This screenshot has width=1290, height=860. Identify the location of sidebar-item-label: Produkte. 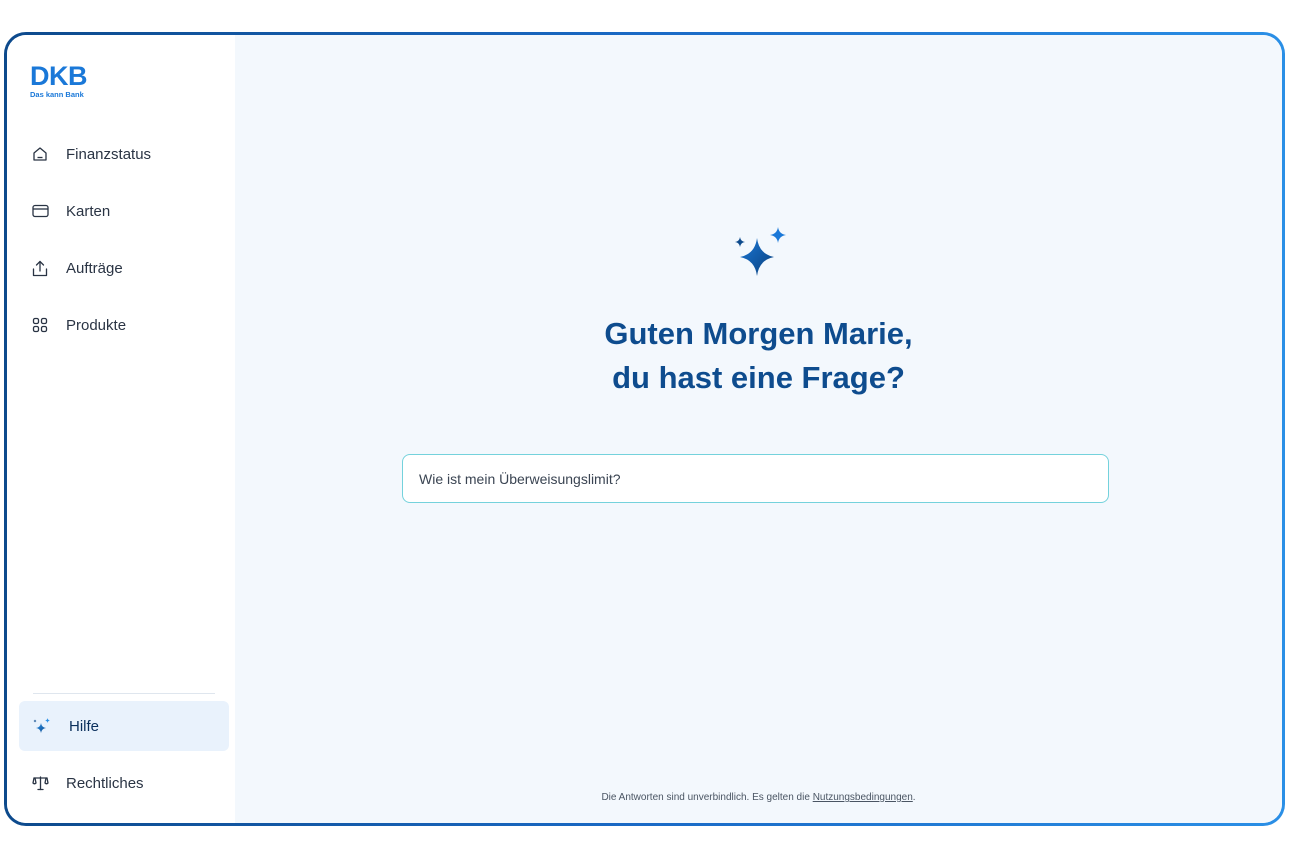
(96, 325).